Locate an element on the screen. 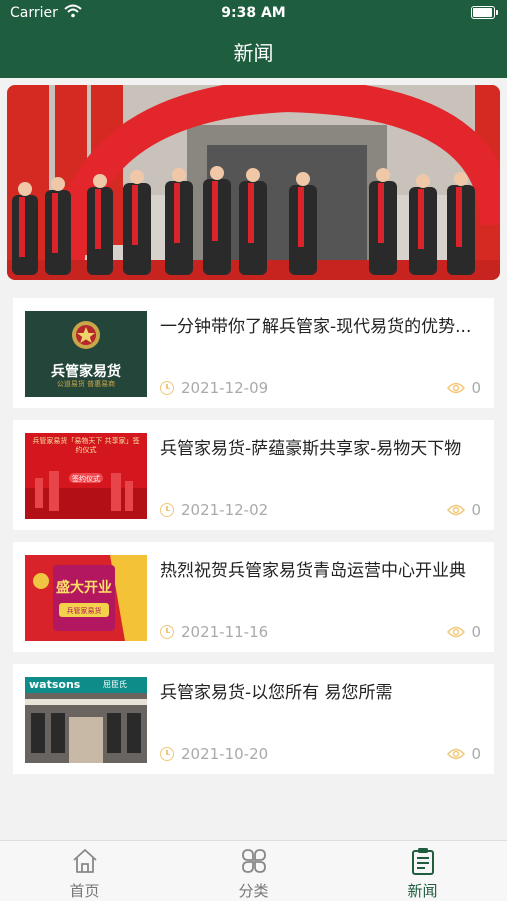 The width and height of the screenshot is (507, 901). thumbnail-slogan: 公道易货 普惠易商 is located at coordinates (86, 384).